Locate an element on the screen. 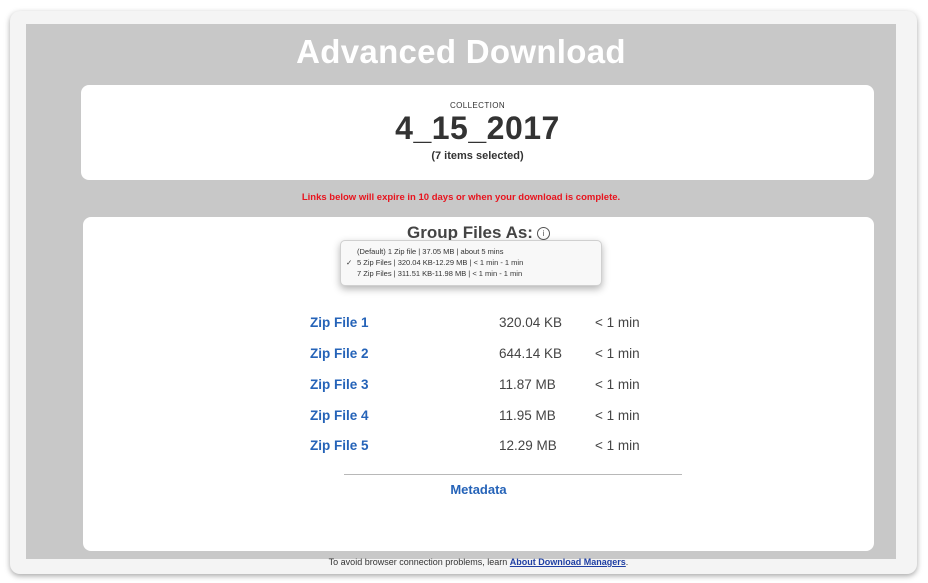 The width and height of the screenshot is (928, 583). collection-card: COLLECTION 4_15_2017 (7 items selected) is located at coordinates (477, 132).